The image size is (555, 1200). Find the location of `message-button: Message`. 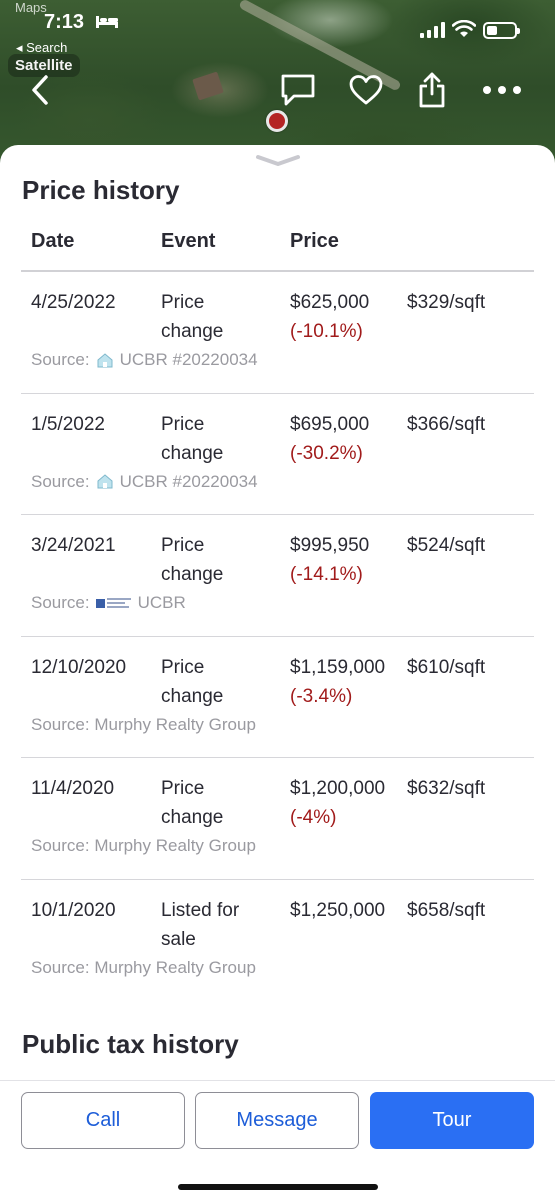

message-button: Message is located at coordinates (277, 1120).